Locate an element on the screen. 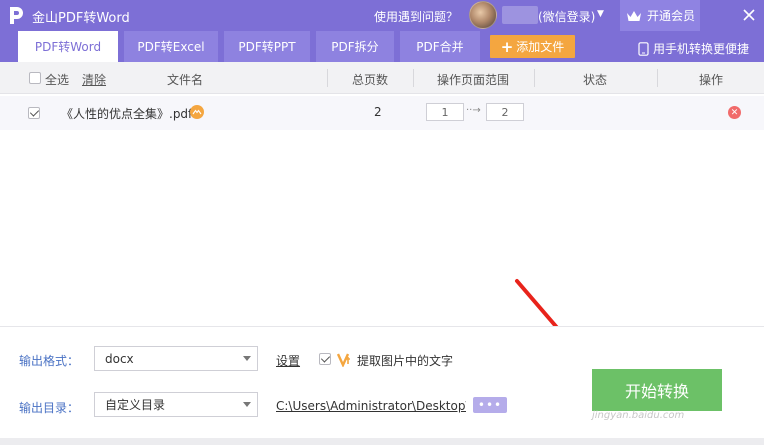 The width and height of the screenshot is (764, 445). crown-icon is located at coordinates (634, 15).